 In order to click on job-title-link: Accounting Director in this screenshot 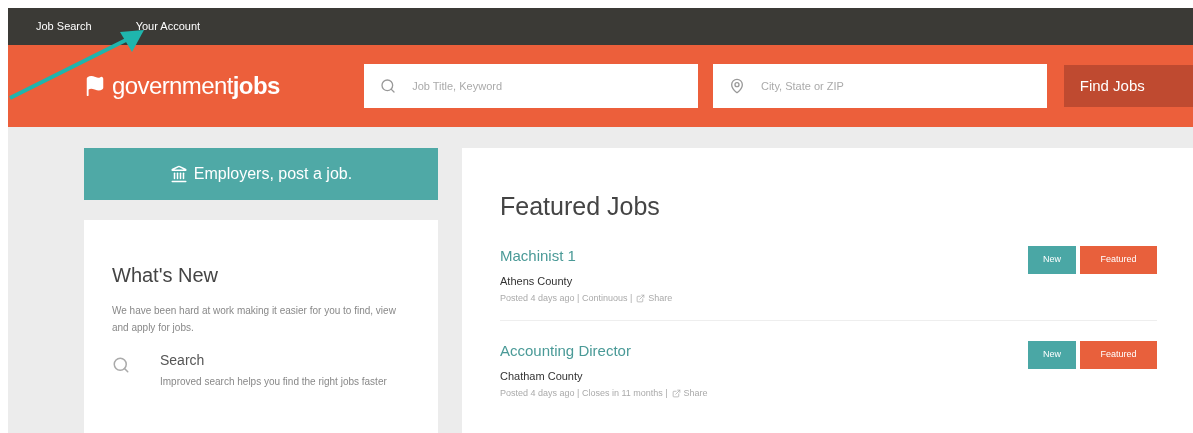, I will do `click(565, 350)`.